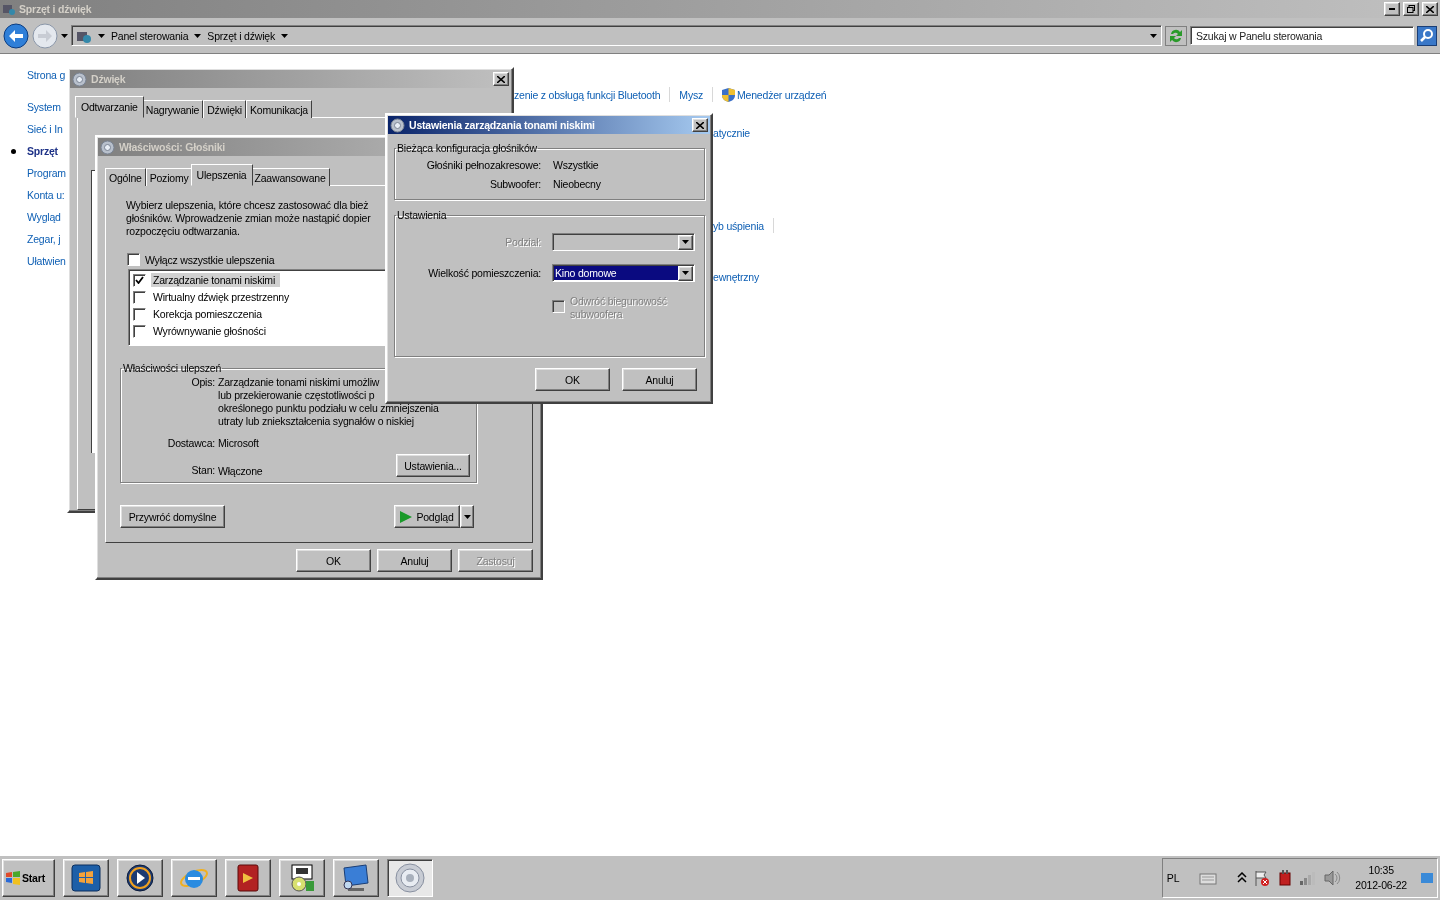 This screenshot has height=900, width=1440. I want to click on minimize-button, so click(1392, 9).